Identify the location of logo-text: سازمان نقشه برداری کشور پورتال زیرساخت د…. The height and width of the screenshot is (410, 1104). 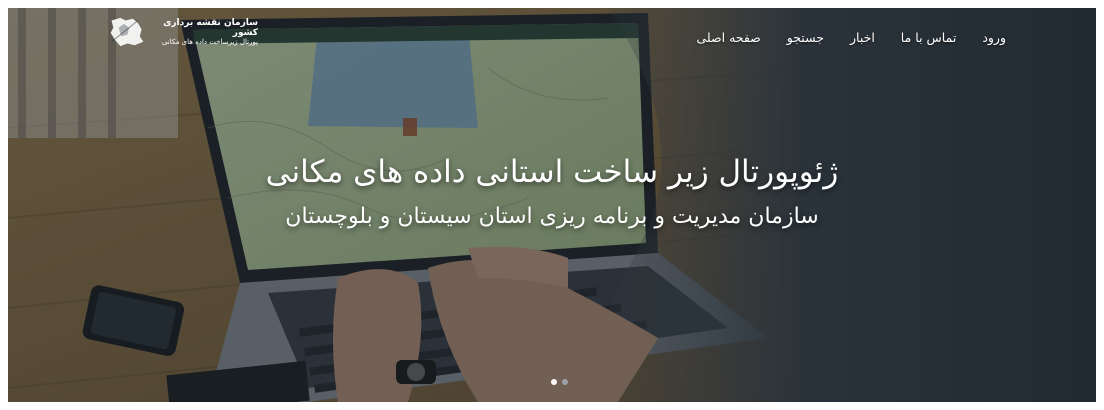
(203, 32).